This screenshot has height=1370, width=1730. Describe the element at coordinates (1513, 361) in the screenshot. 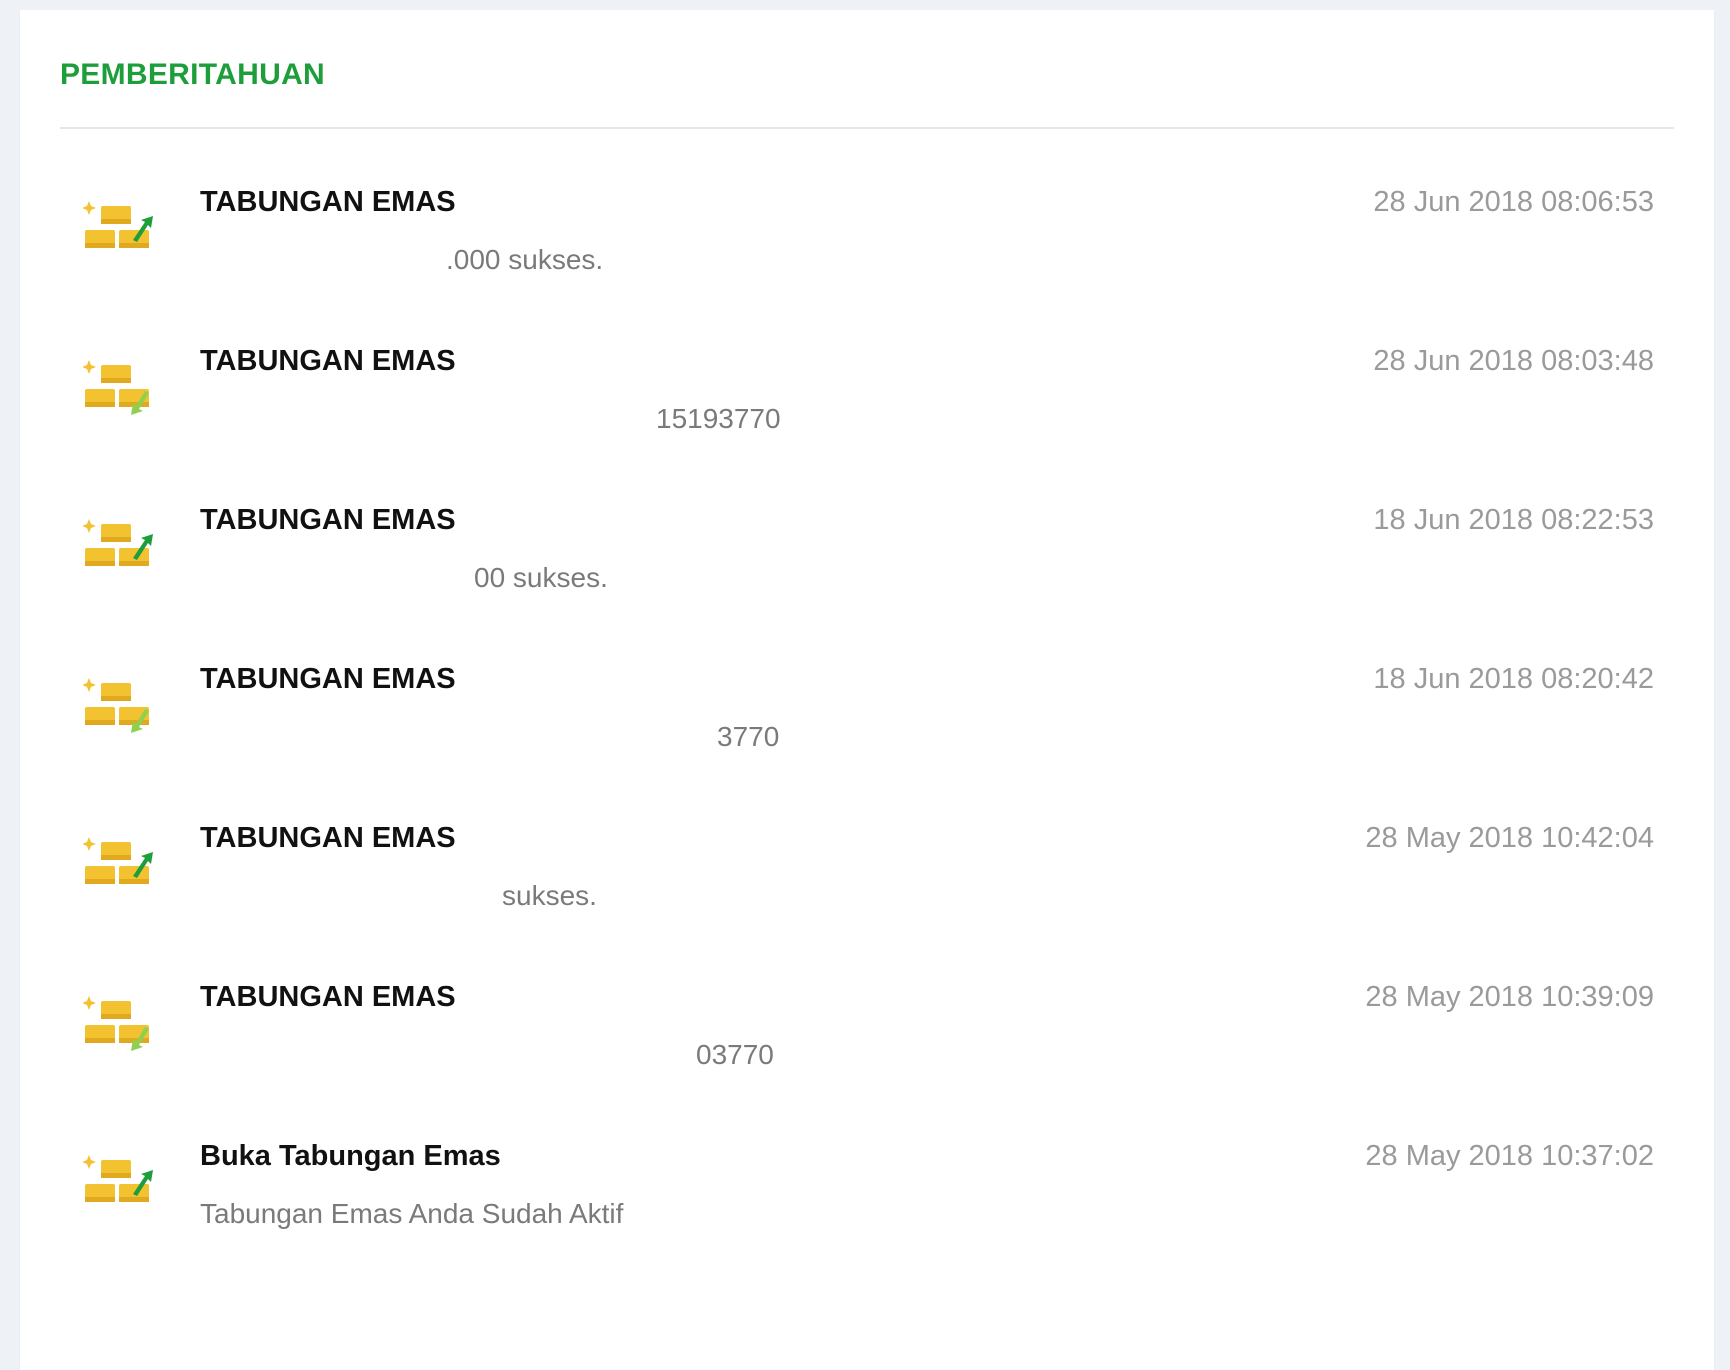

I see `notification-time: 28 Jun 2018 08:03:48` at that location.